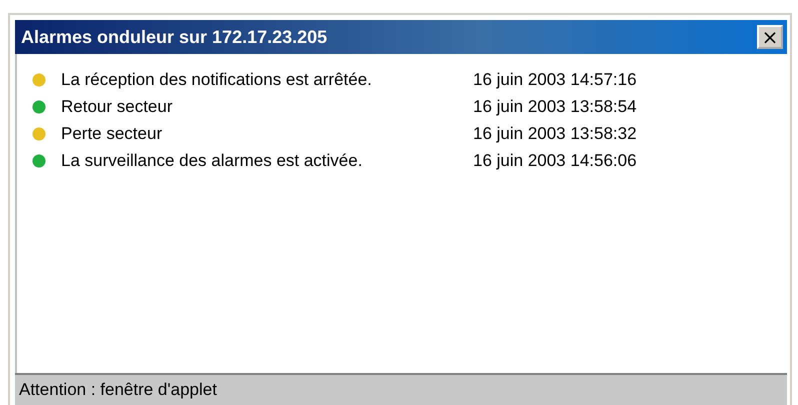 The image size is (798, 405). What do you see at coordinates (770, 37) in the screenshot?
I see `close-button: ×` at bounding box center [770, 37].